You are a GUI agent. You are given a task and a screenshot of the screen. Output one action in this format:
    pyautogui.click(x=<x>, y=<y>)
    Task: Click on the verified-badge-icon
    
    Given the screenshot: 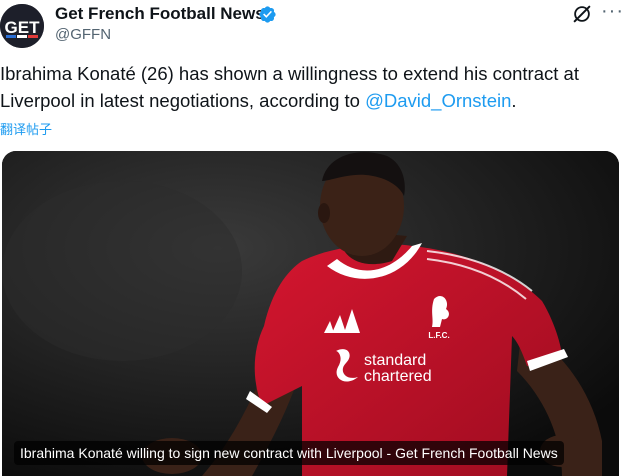 What is the action you would take?
    pyautogui.click(x=267, y=14)
    